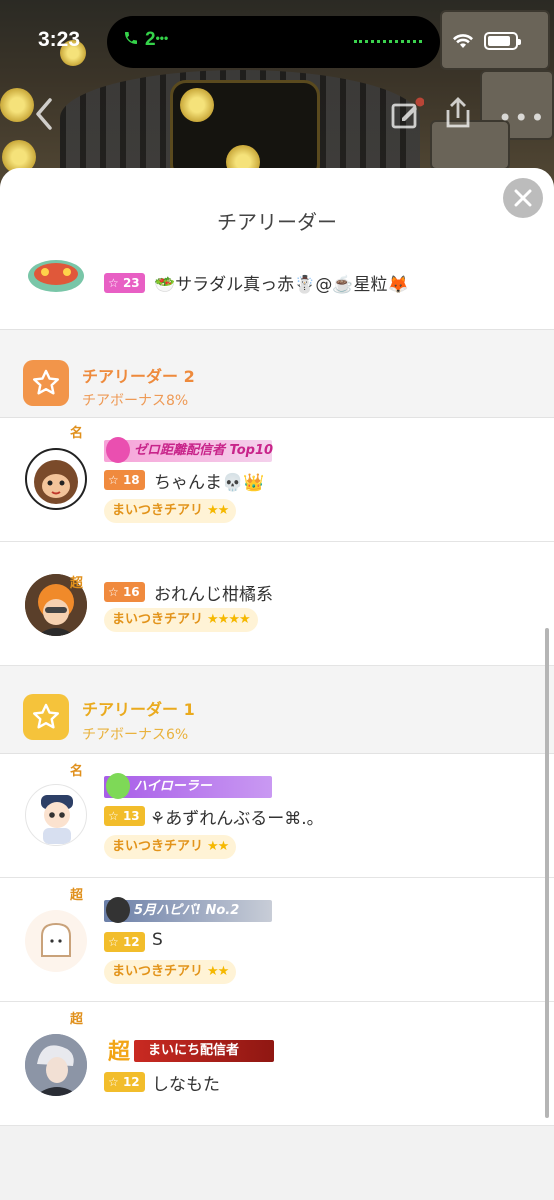 The image size is (554, 1200). I want to click on level-badge: ☆ 16, so click(124, 592).